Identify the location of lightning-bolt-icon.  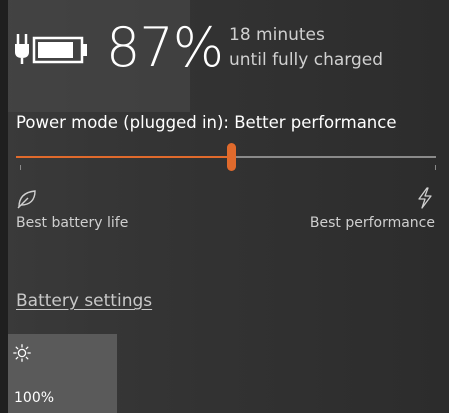
(425, 198).